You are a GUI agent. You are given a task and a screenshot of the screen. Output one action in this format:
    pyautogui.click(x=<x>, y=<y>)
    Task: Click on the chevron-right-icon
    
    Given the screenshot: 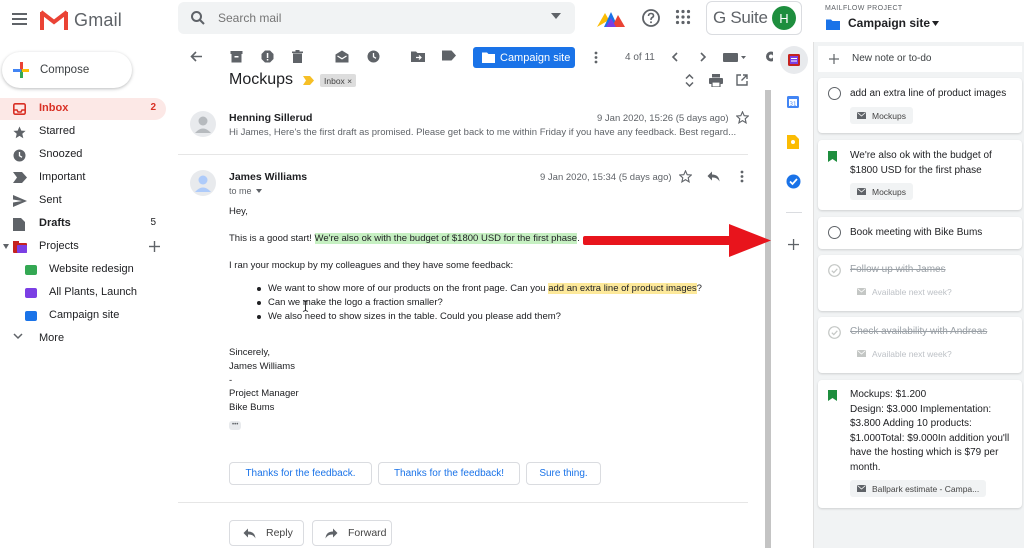 What is the action you would take?
    pyautogui.click(x=703, y=57)
    